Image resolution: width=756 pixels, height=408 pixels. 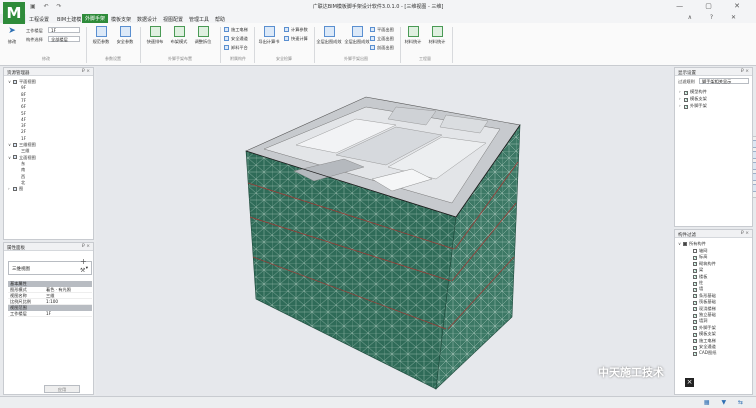 I want to click on export-calc-button: 导出计算书, so click(x=269, y=35).